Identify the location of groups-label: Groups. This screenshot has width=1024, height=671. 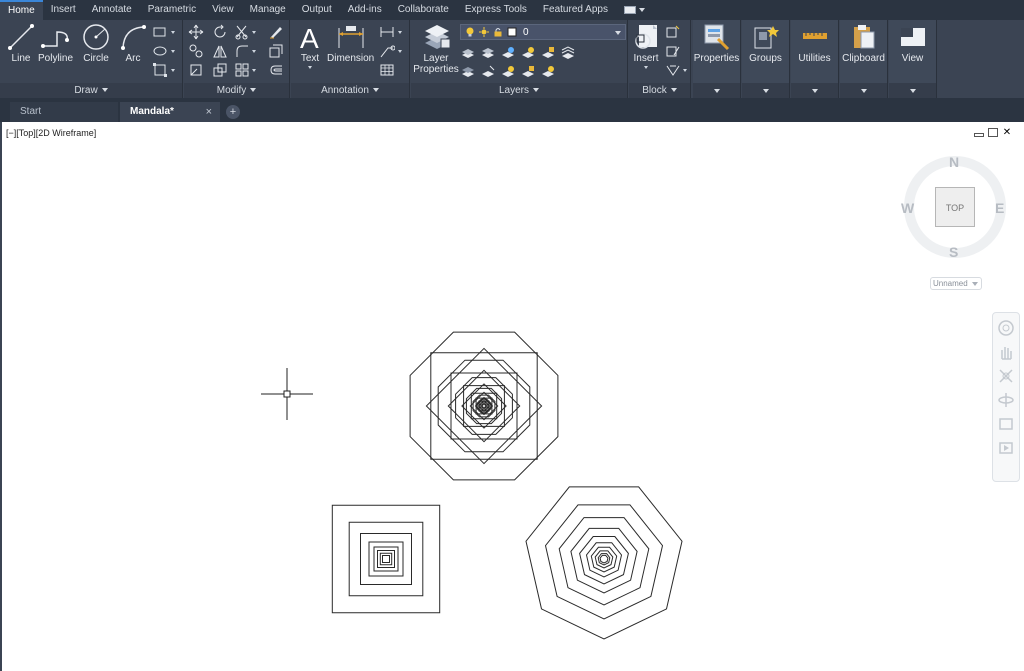
(765, 58).